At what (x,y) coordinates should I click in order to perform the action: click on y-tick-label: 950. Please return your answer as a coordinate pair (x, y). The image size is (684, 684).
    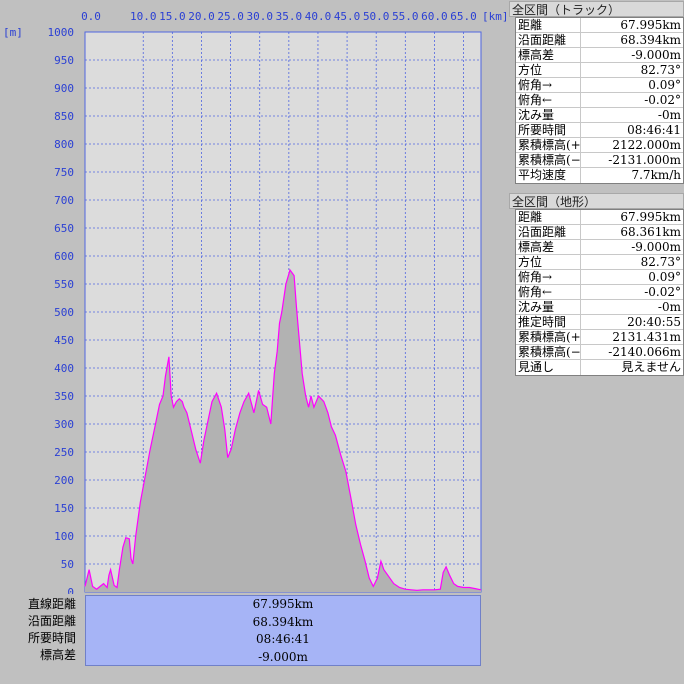
    Looking at the image, I should click on (64, 60).